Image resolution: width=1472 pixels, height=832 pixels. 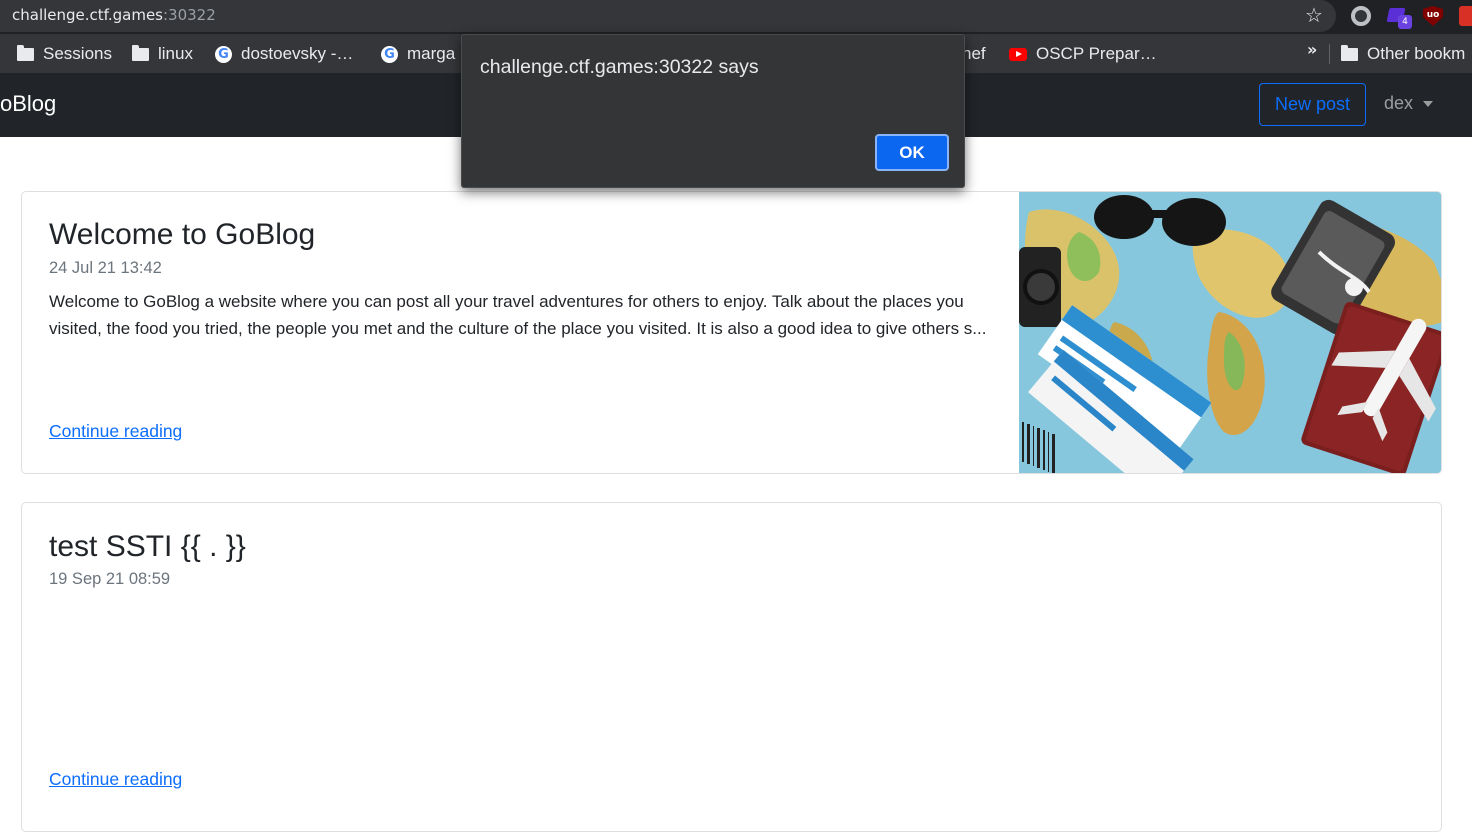 I want to click on extension-purple-icon: 4, so click(x=1399, y=17).